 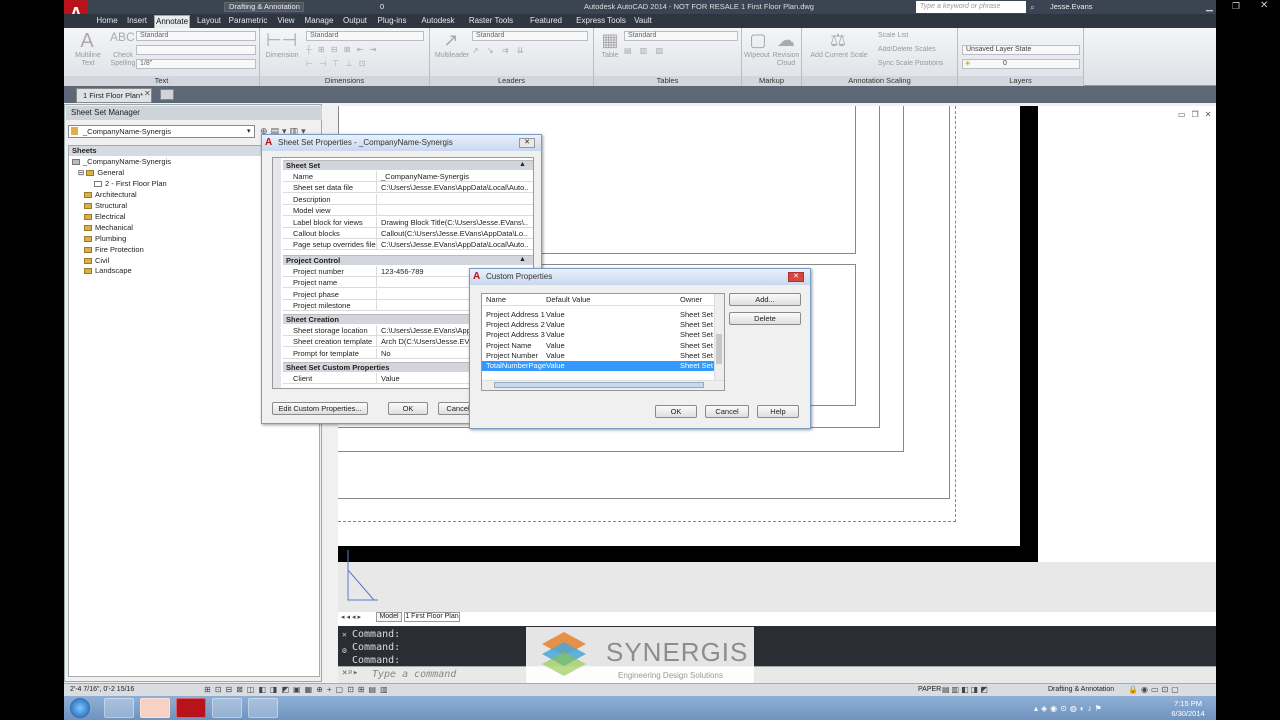 What do you see at coordinates (1197, 114) in the screenshot?
I see `viewport-window-controls: ▭❐✕` at bounding box center [1197, 114].